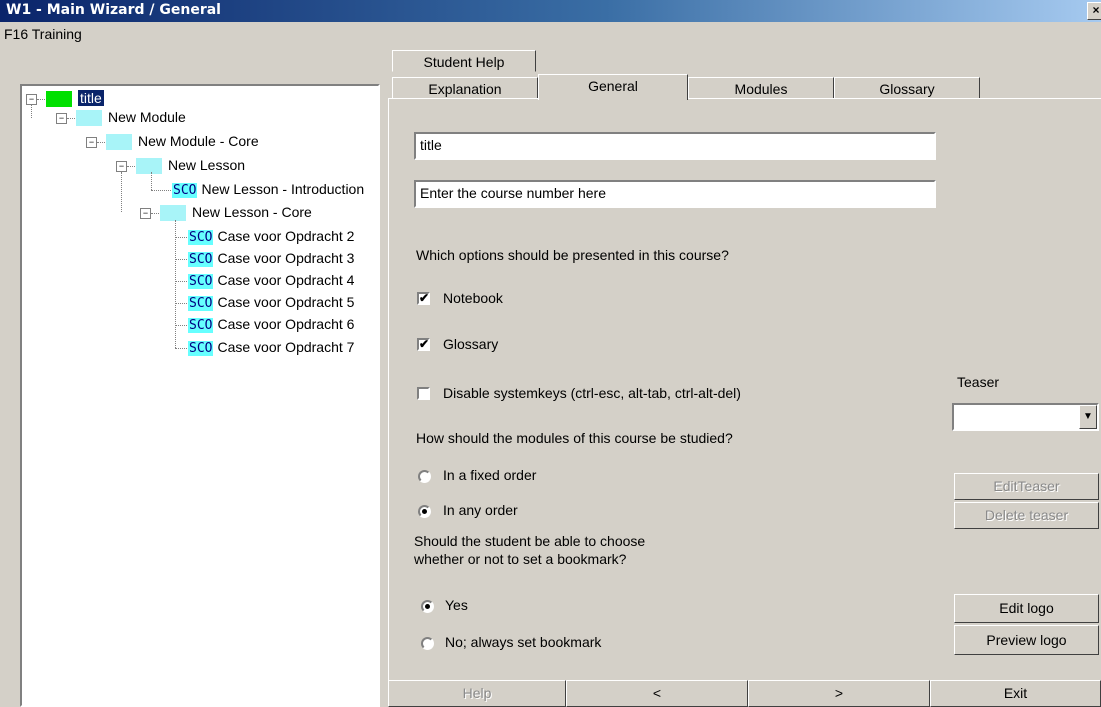 The width and height of the screenshot is (1101, 707). Describe the element at coordinates (657, 693) in the screenshot. I see `previous-button: <` at that location.